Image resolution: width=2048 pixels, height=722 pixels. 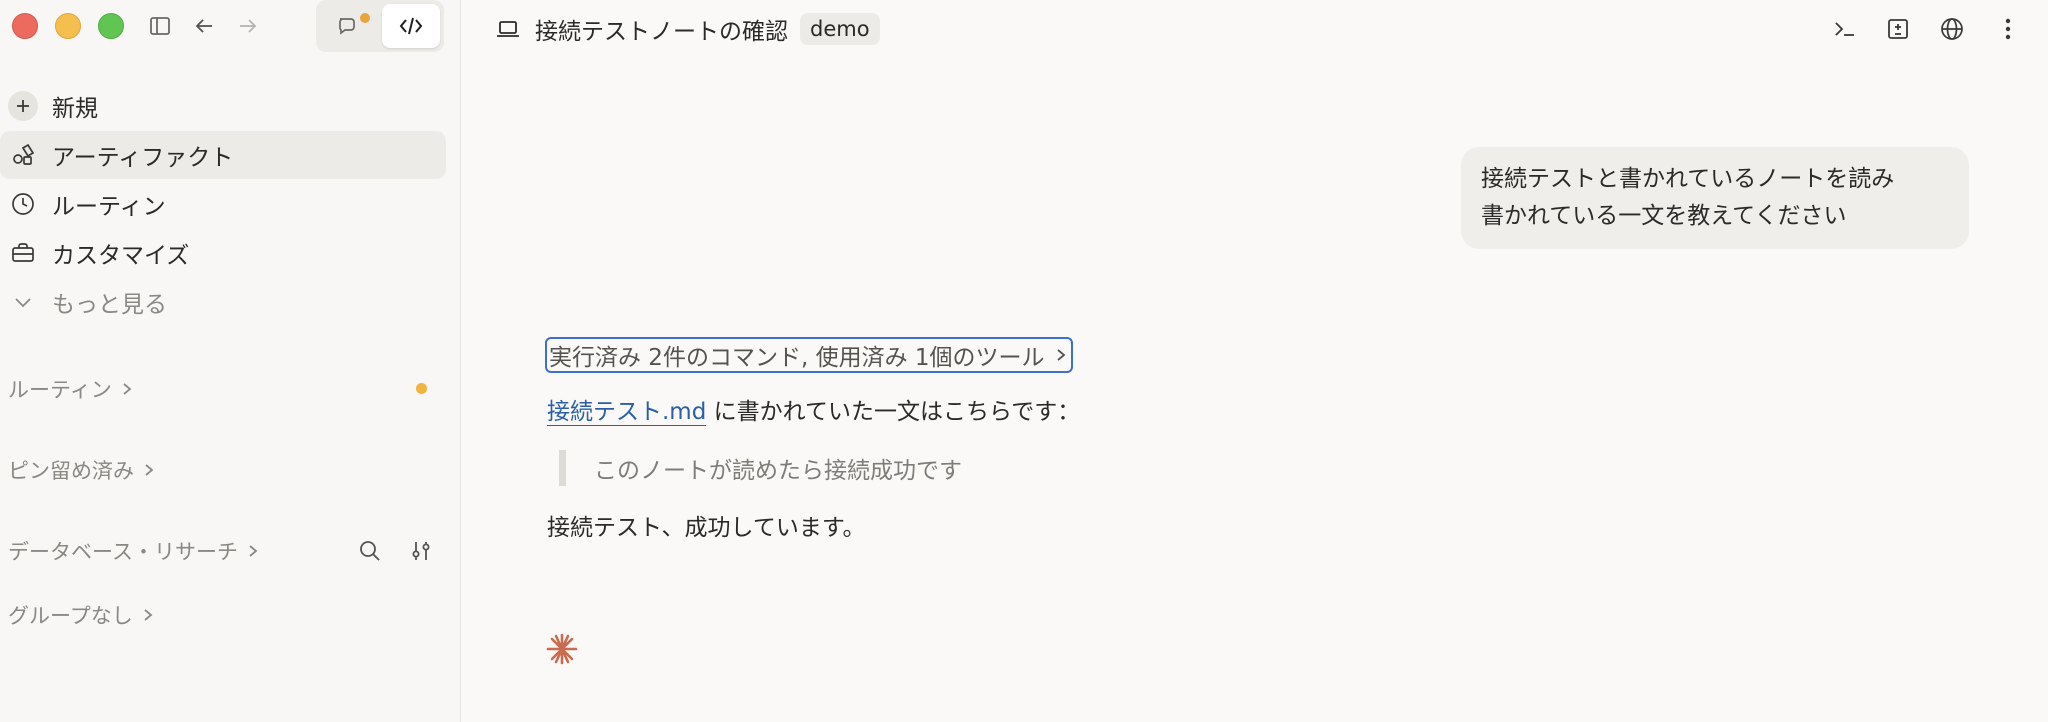 I want to click on section-ungrouped: グループなし, so click(x=81, y=615).